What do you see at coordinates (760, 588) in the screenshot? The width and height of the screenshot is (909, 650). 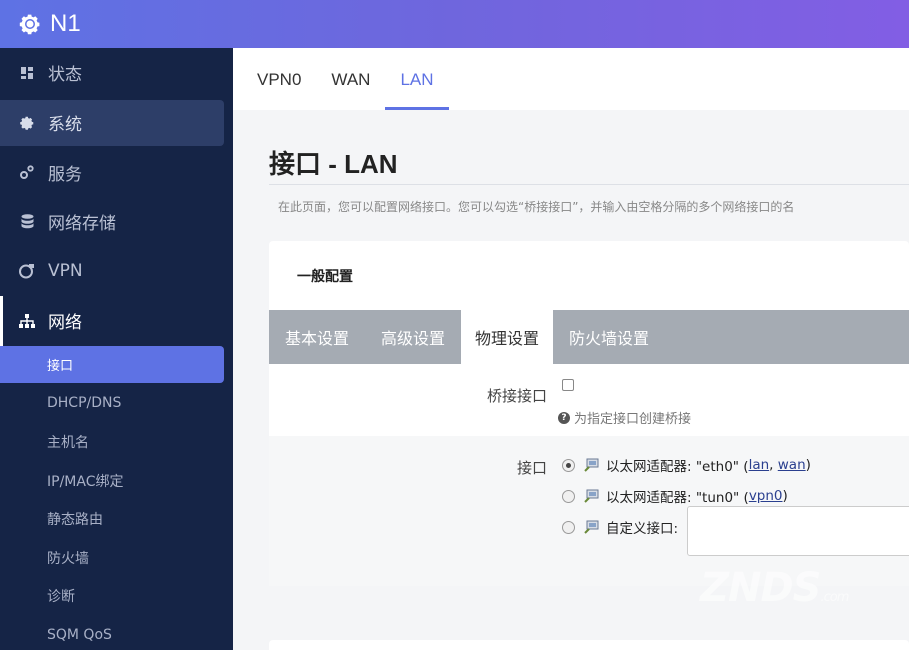 I see `watermark-text: ZNDS` at bounding box center [760, 588].